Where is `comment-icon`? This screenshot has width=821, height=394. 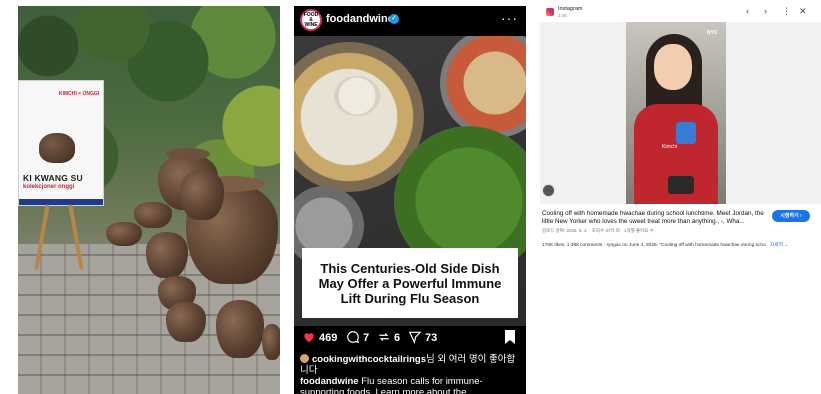
comment-icon is located at coordinates (353, 337).